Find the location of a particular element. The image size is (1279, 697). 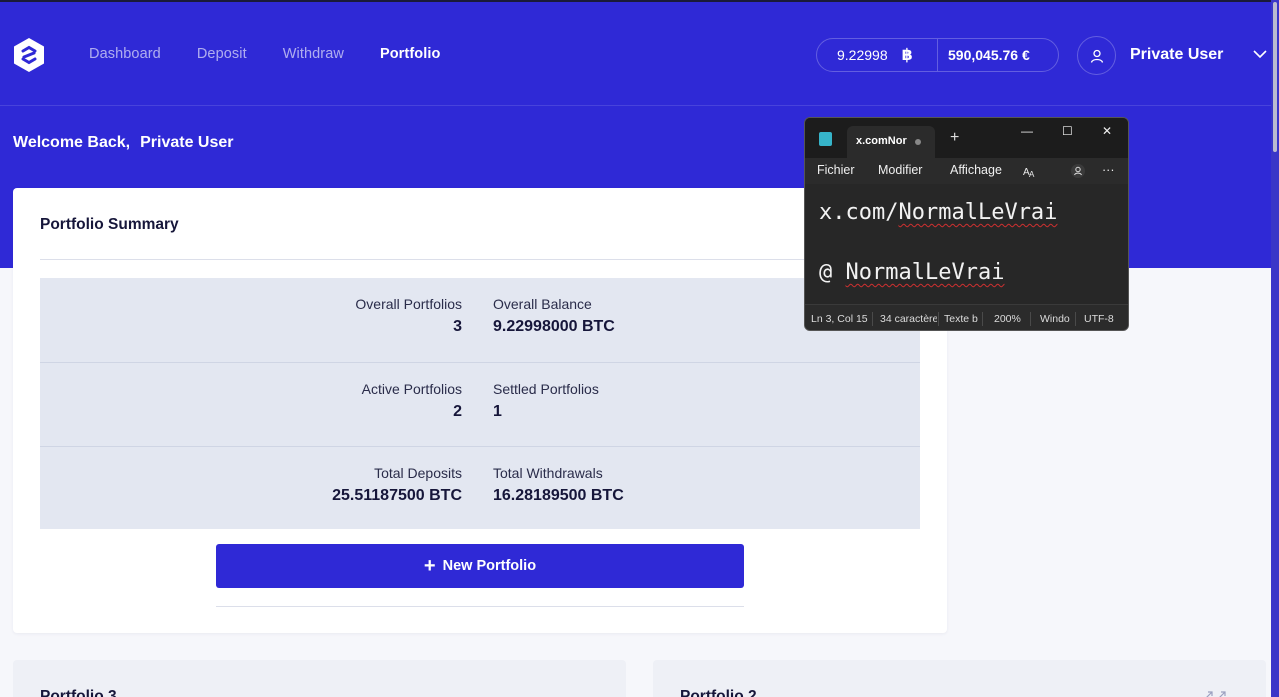

stat-label: Overall Balance is located at coordinates (542, 304).